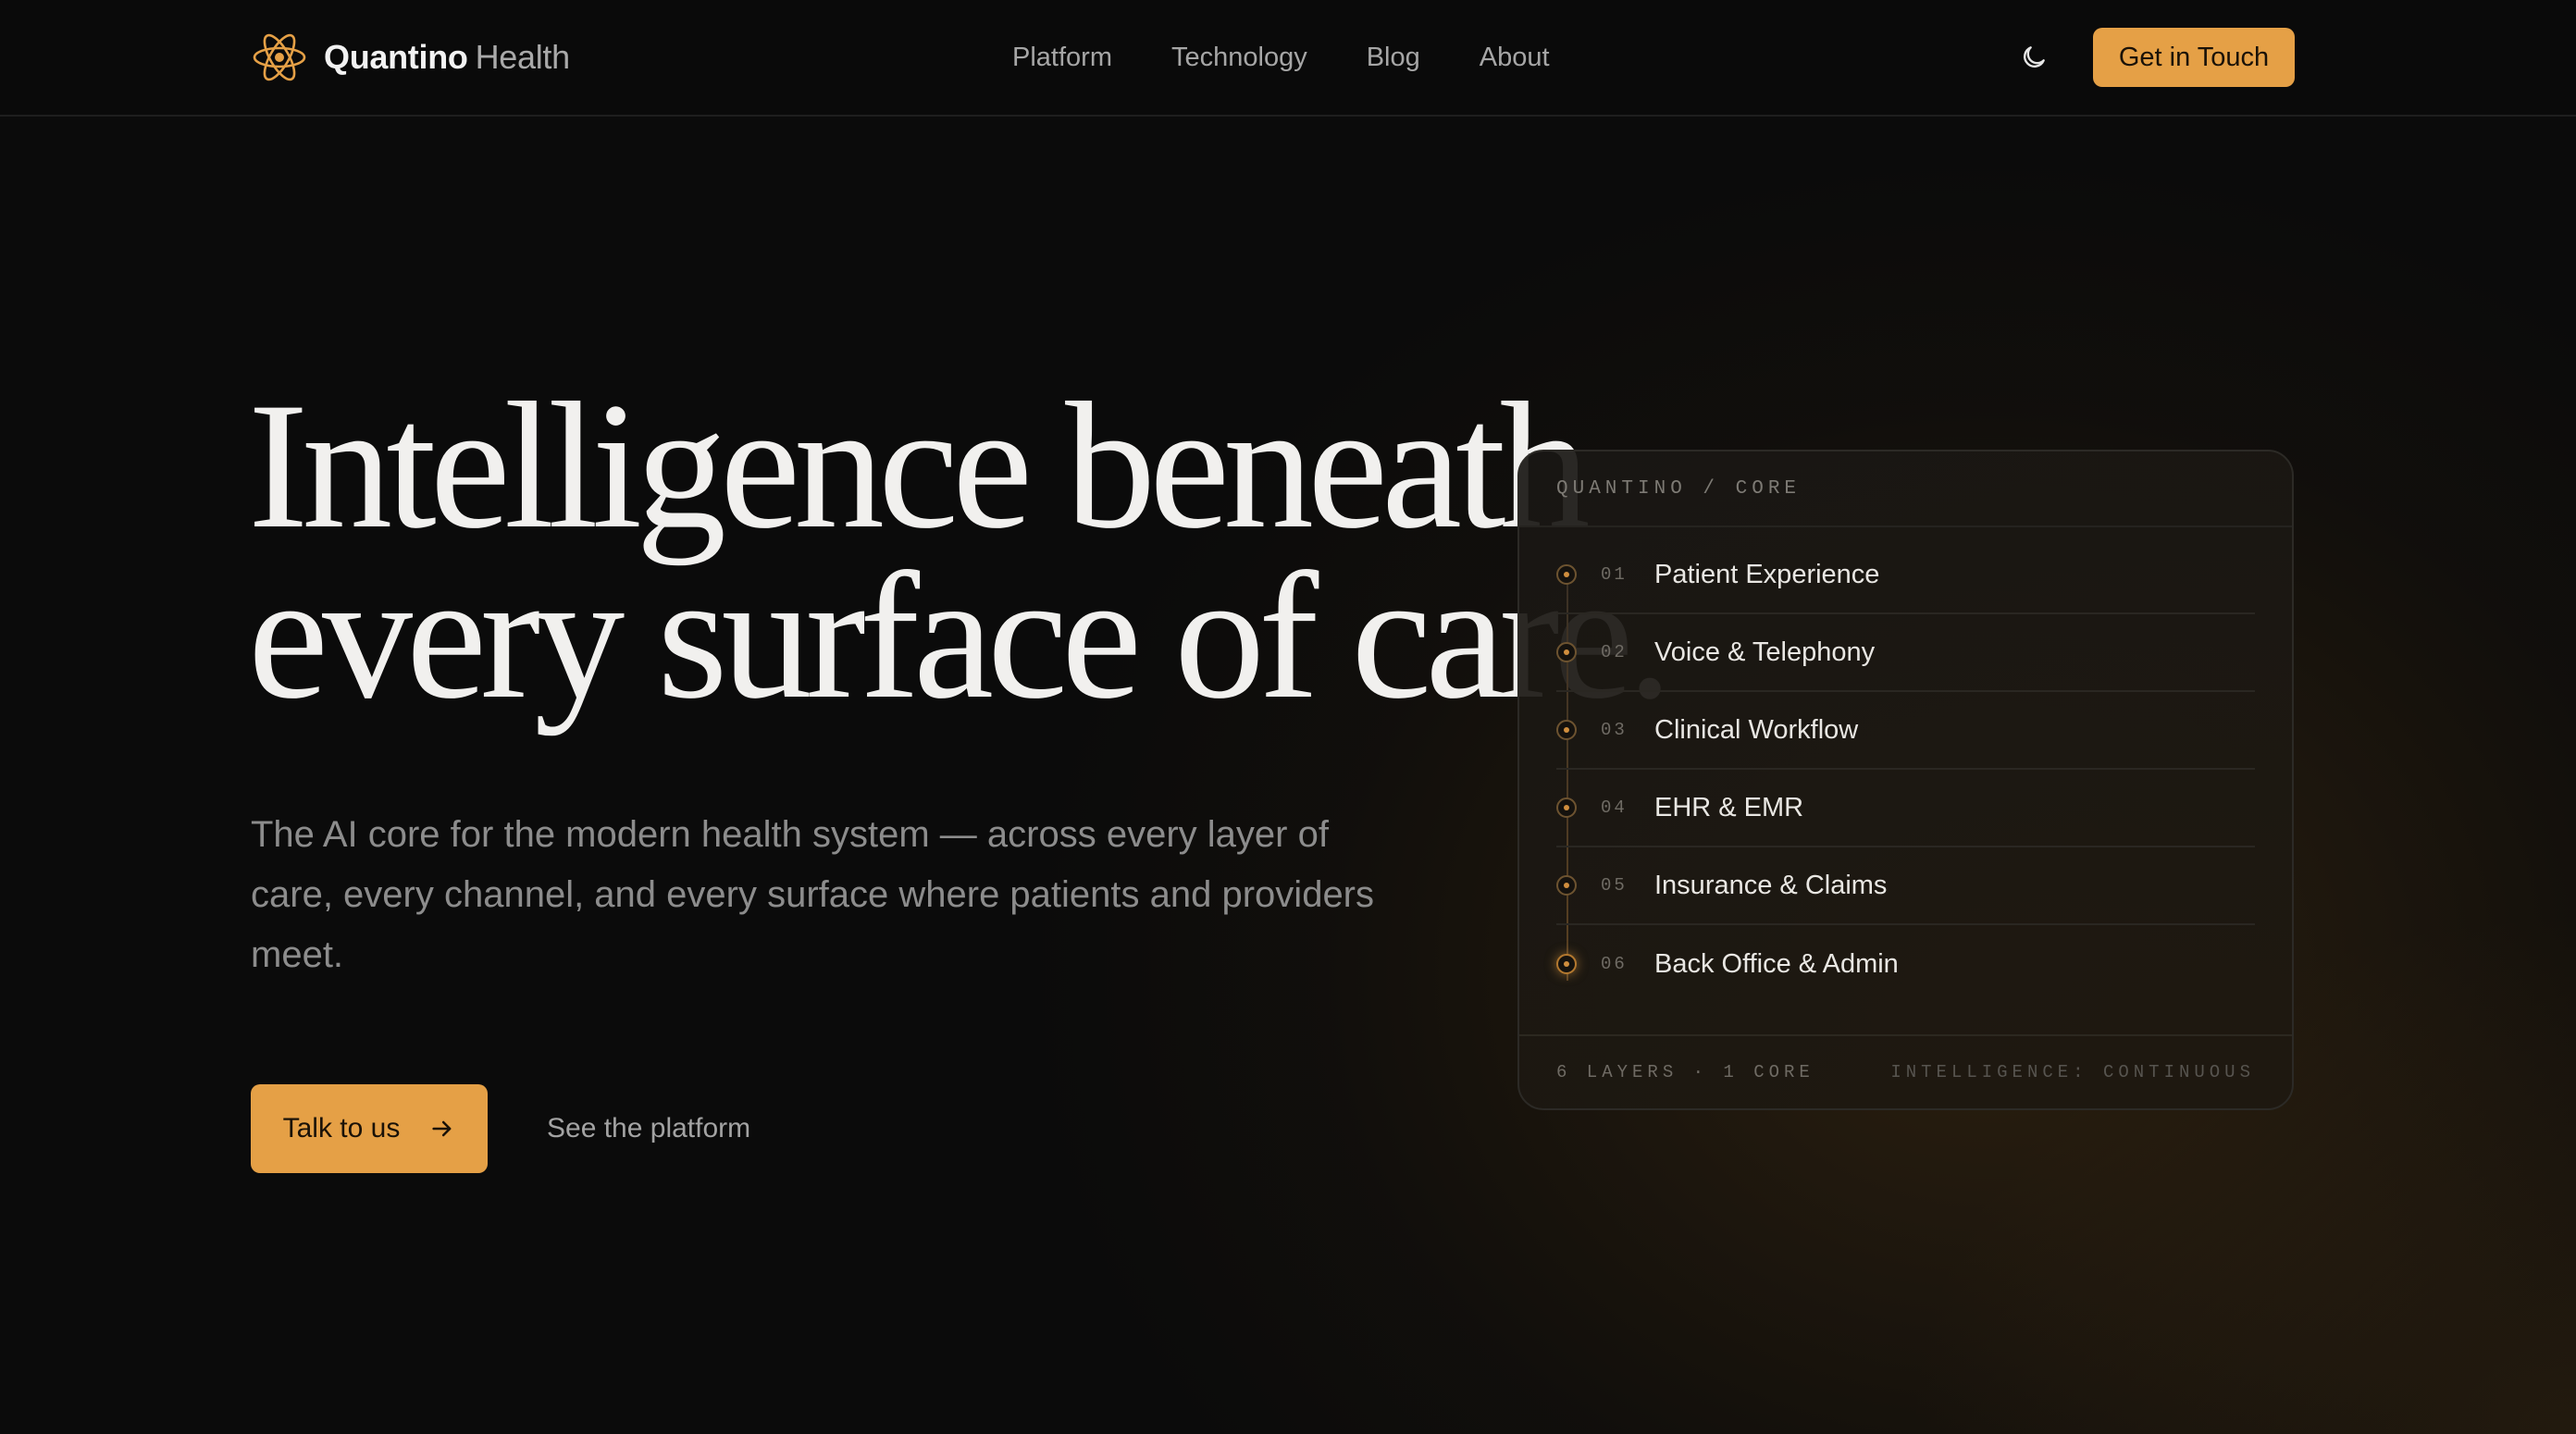  Describe the element at coordinates (1614, 730) in the screenshot. I see `layer-number: 03` at that location.